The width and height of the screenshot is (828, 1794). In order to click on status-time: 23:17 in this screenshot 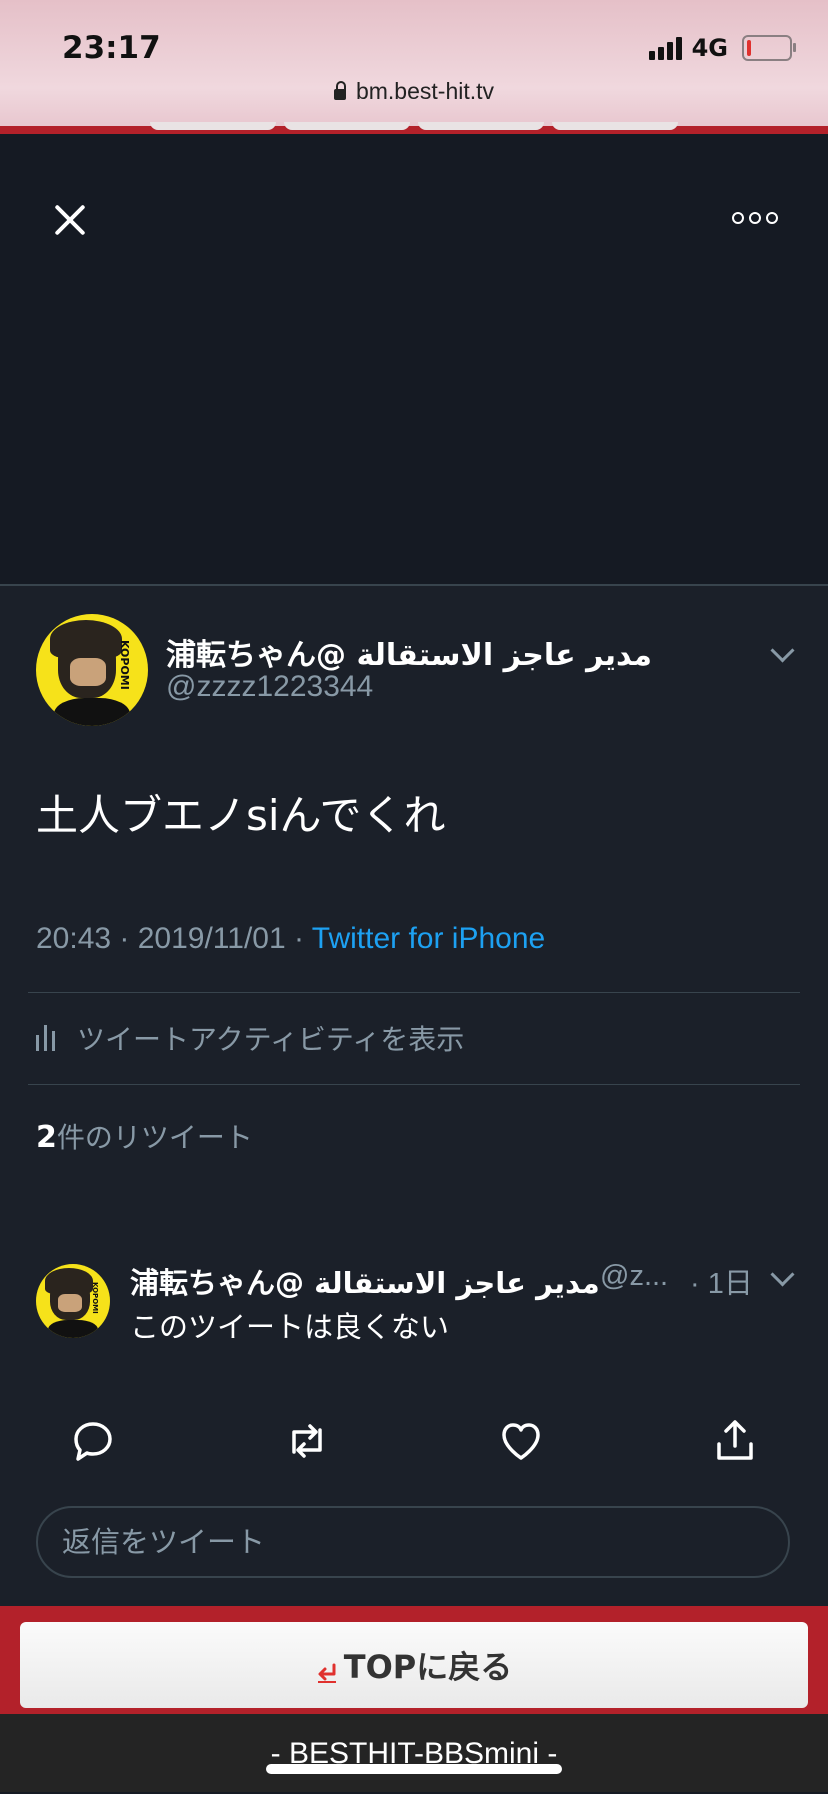, I will do `click(111, 48)`.